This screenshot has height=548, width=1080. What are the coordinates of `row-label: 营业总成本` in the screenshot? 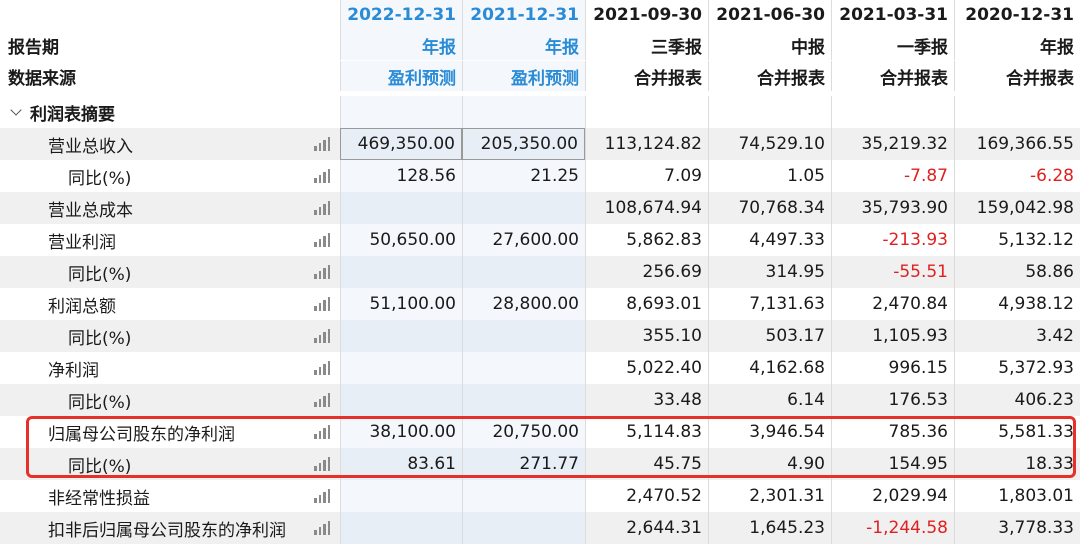 It's located at (90, 210).